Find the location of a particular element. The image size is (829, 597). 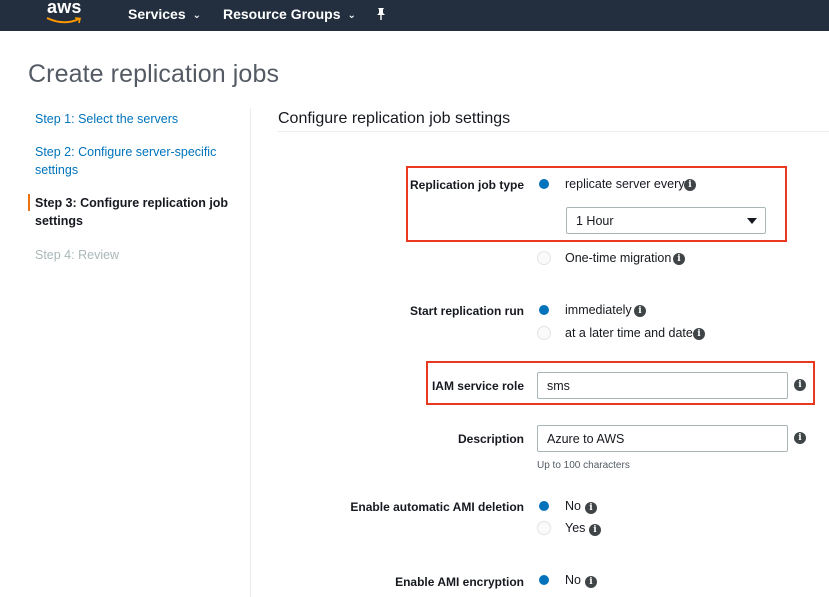

replication-one-time-label: One-time migration is located at coordinates (618, 258).